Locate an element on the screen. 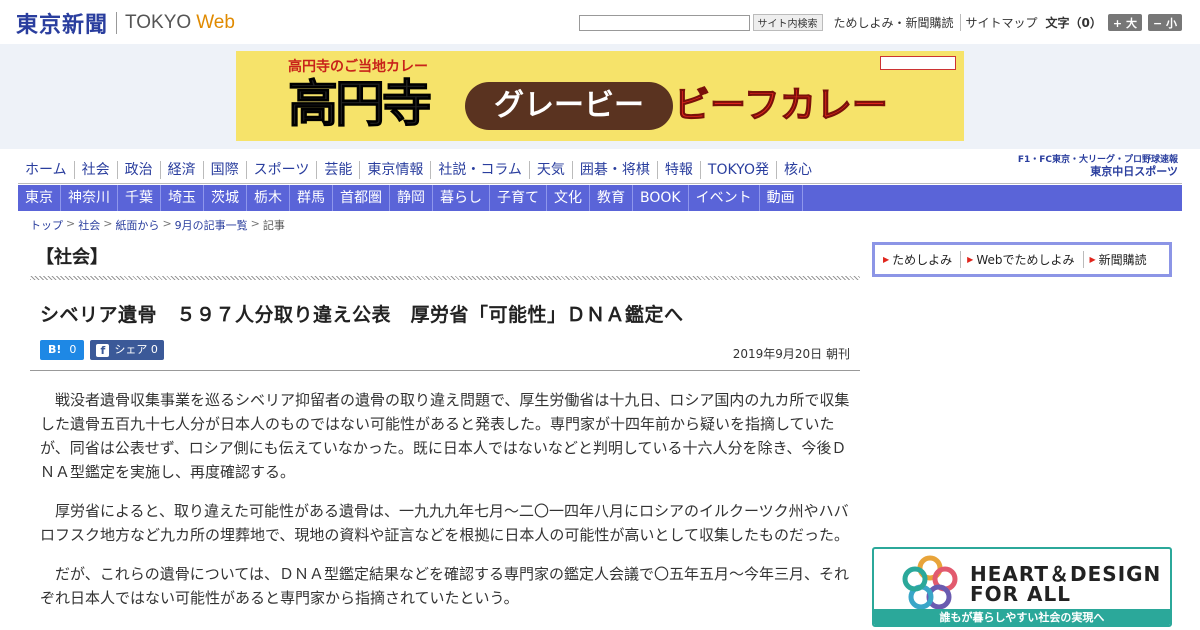 Image resolution: width=1200 pixels, height=630 pixels. nav-politics: 政治 is located at coordinates (139, 170).